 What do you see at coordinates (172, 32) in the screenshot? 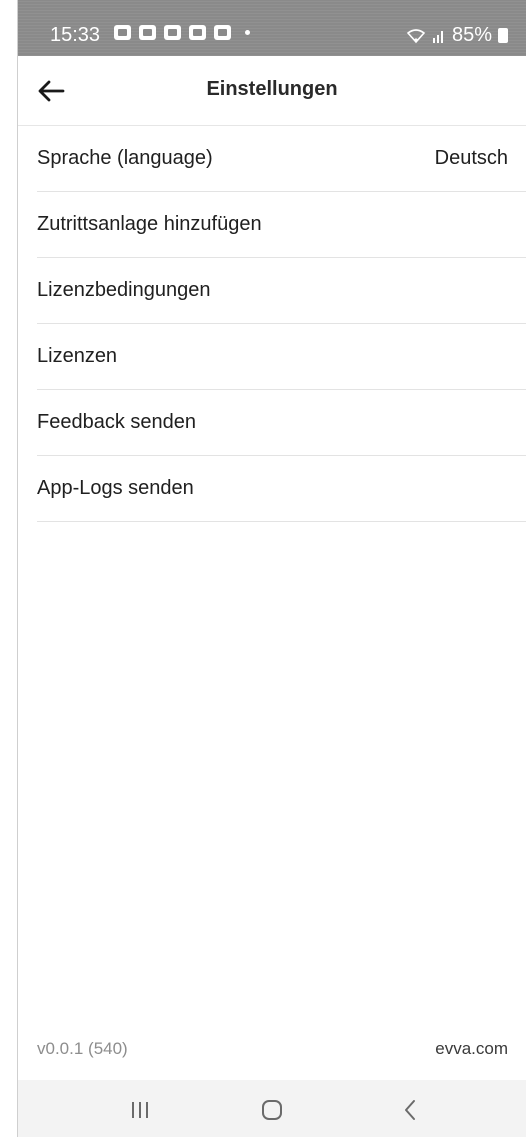
I see `calendar-icon` at bounding box center [172, 32].